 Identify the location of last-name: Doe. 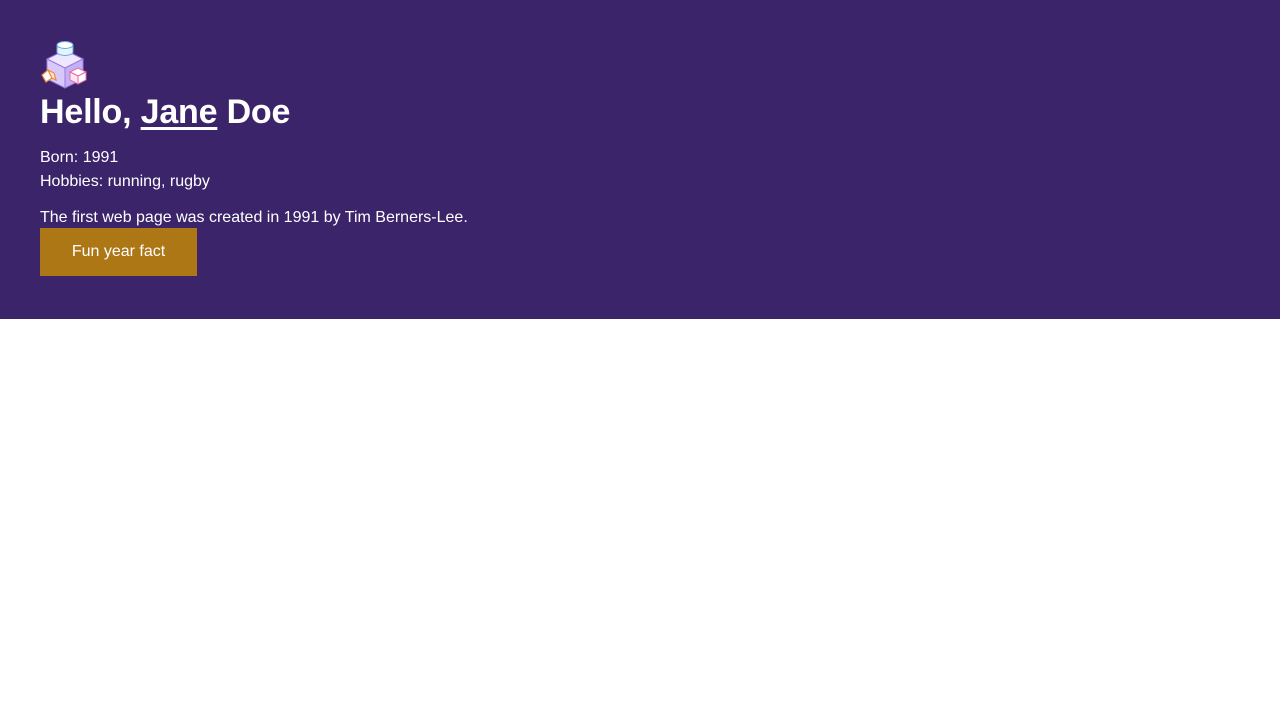
(254, 112).